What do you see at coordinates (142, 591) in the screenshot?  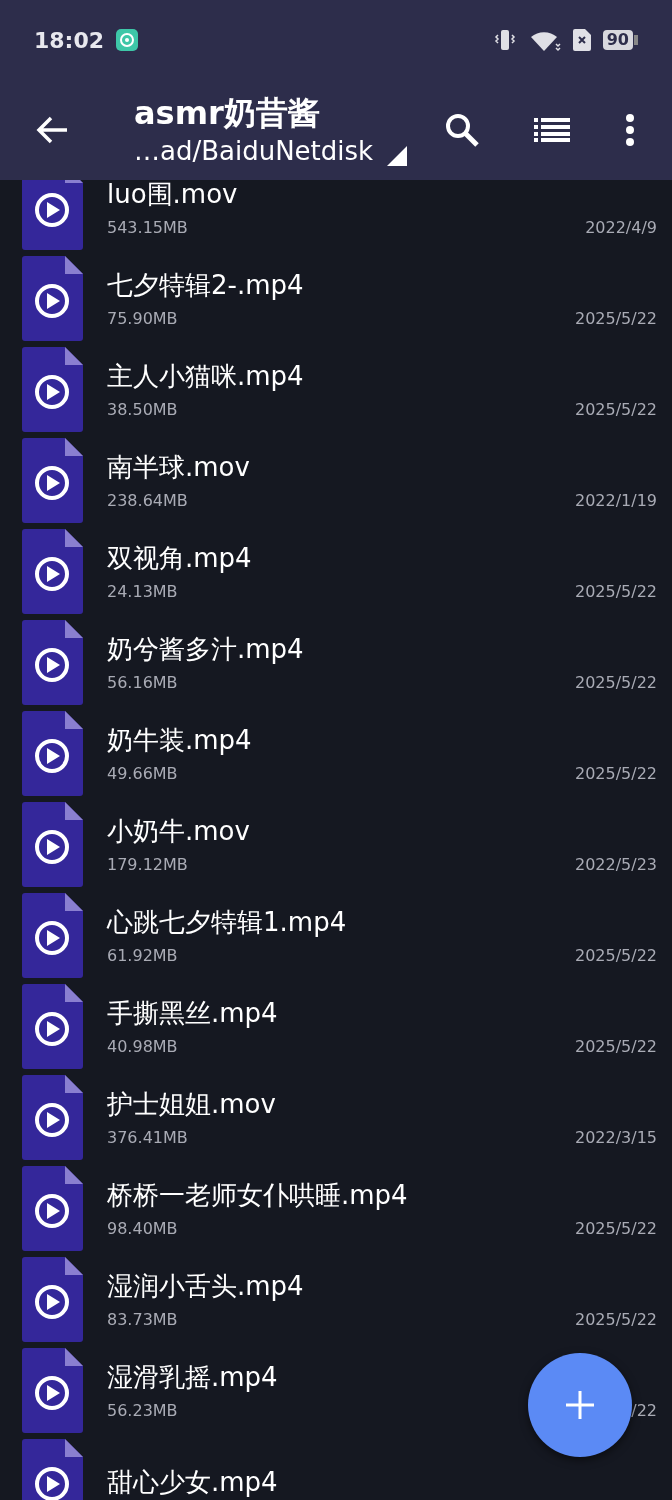 I see `file-size: 24.13MB` at bounding box center [142, 591].